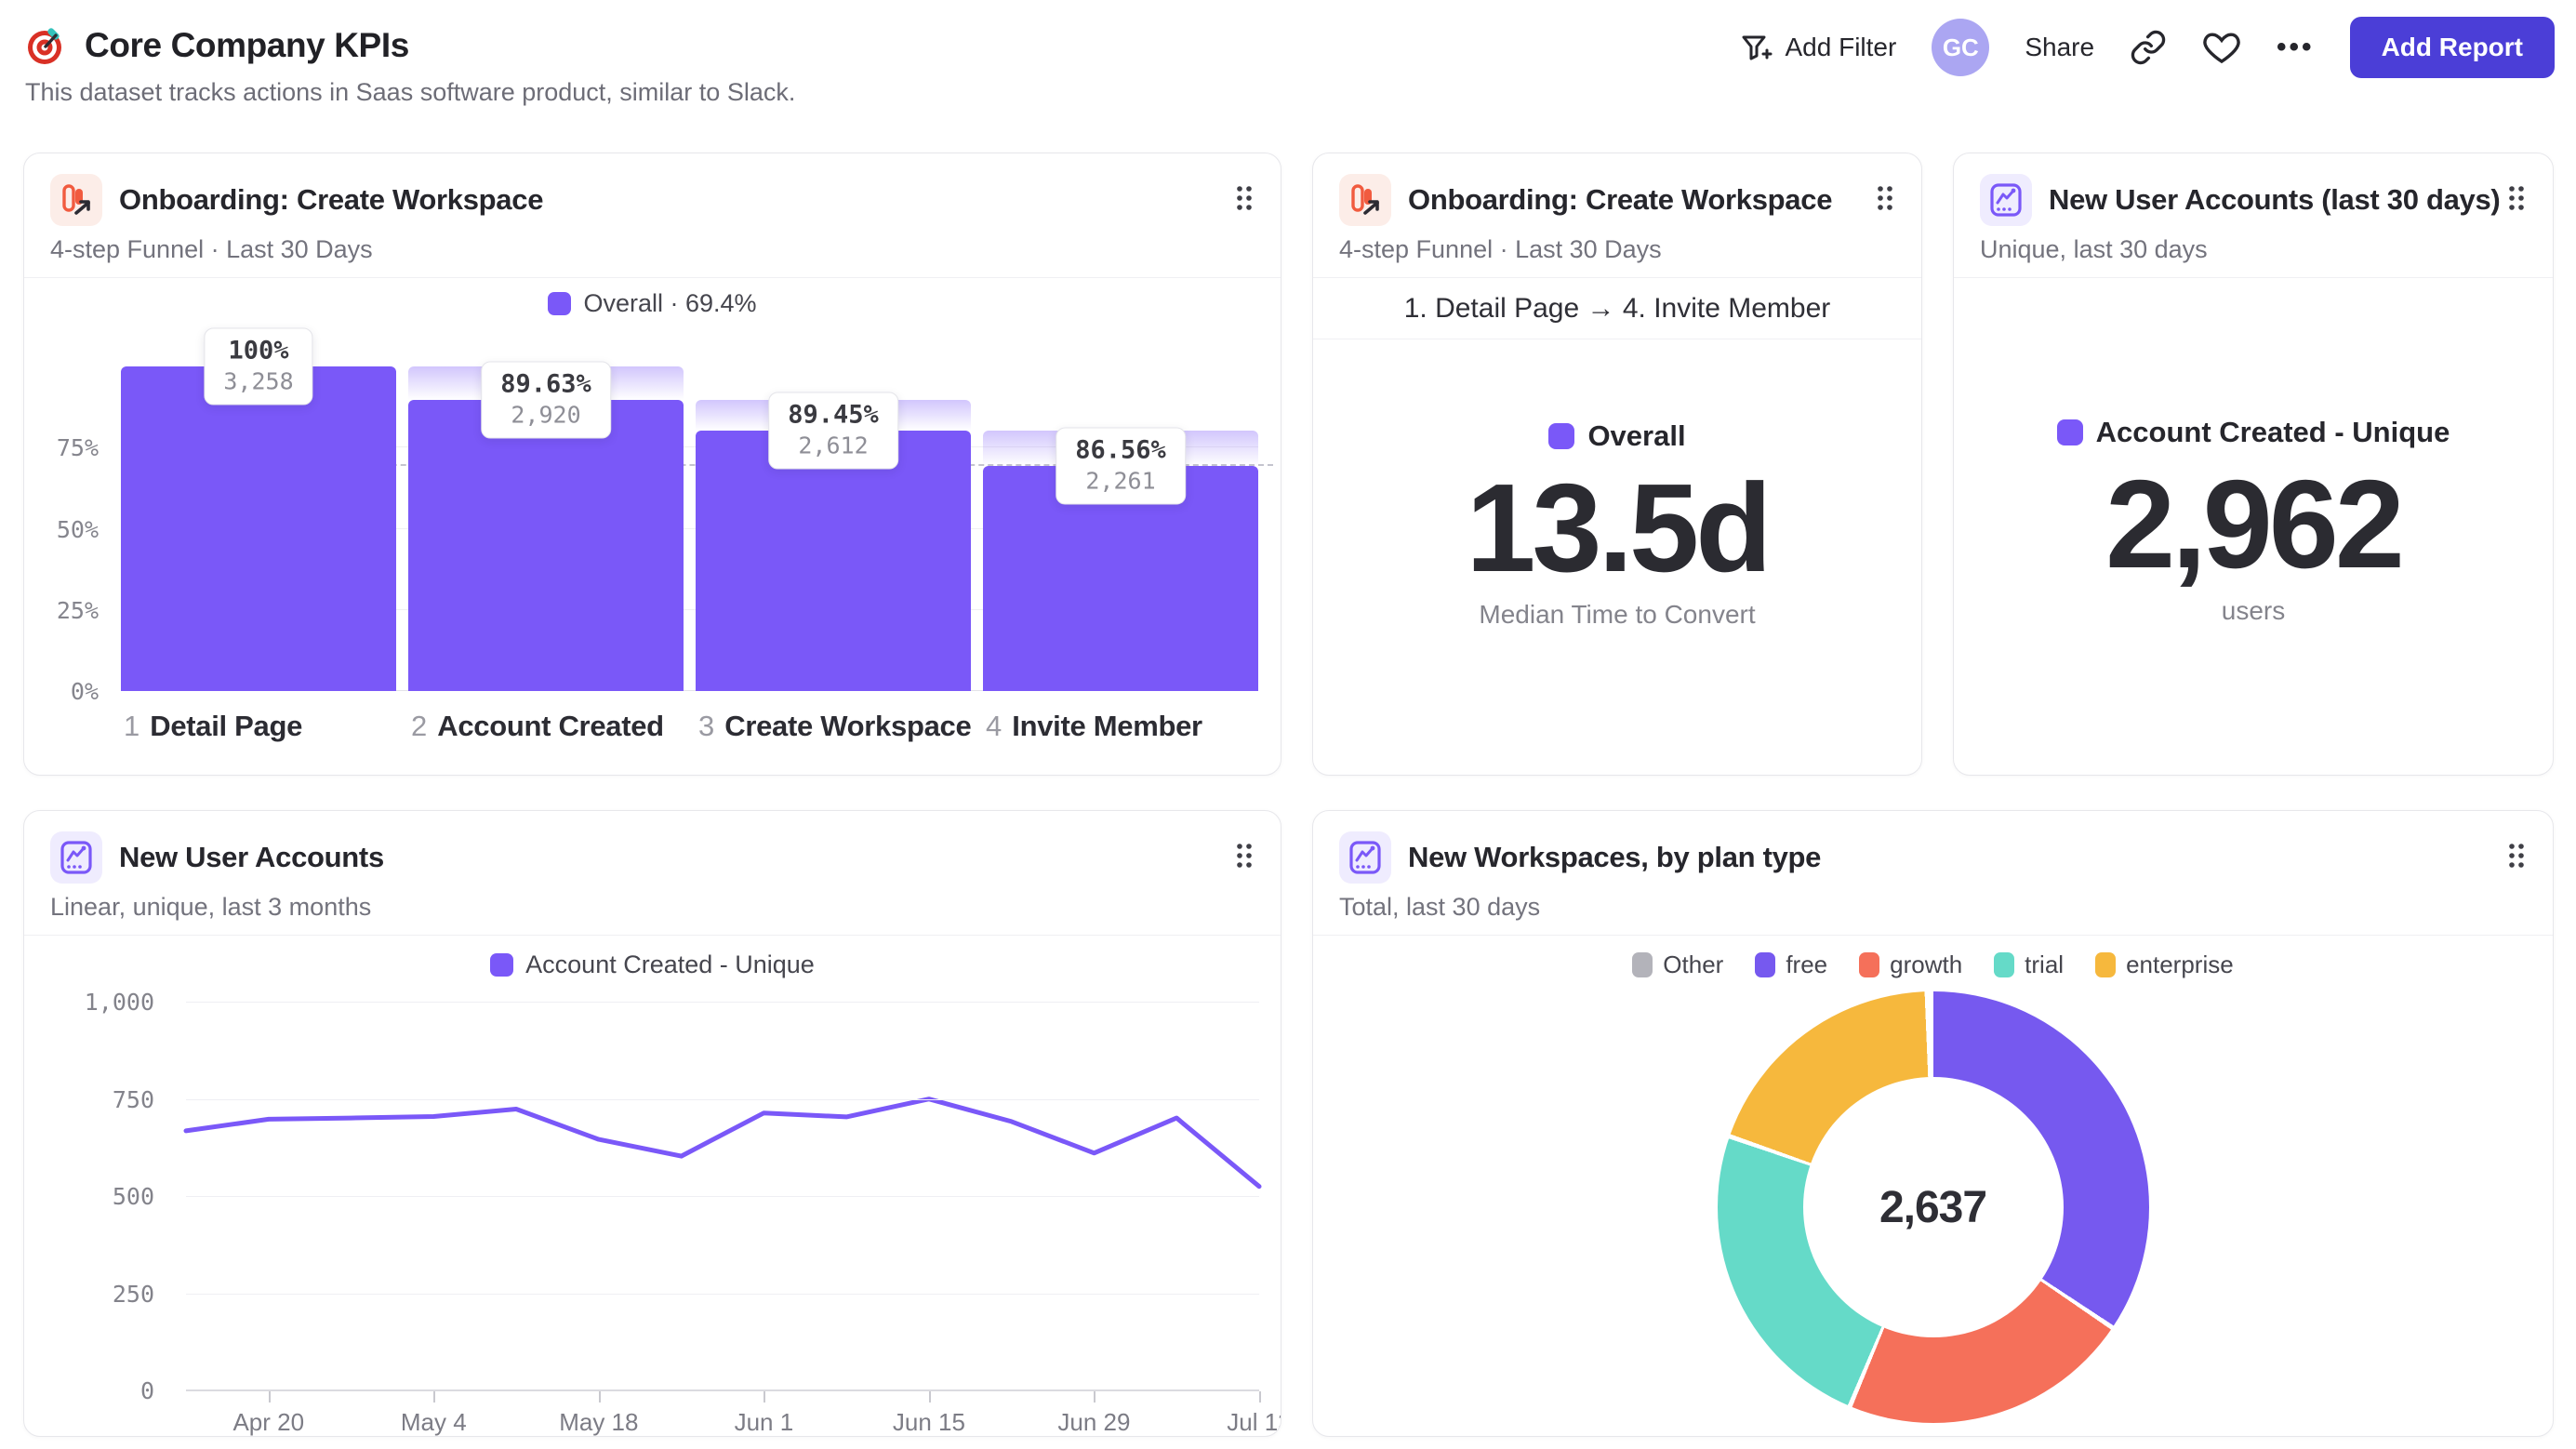  I want to click on funnel-step-column: 89.63% 2,920 2 Account Created, so click(546, 530).